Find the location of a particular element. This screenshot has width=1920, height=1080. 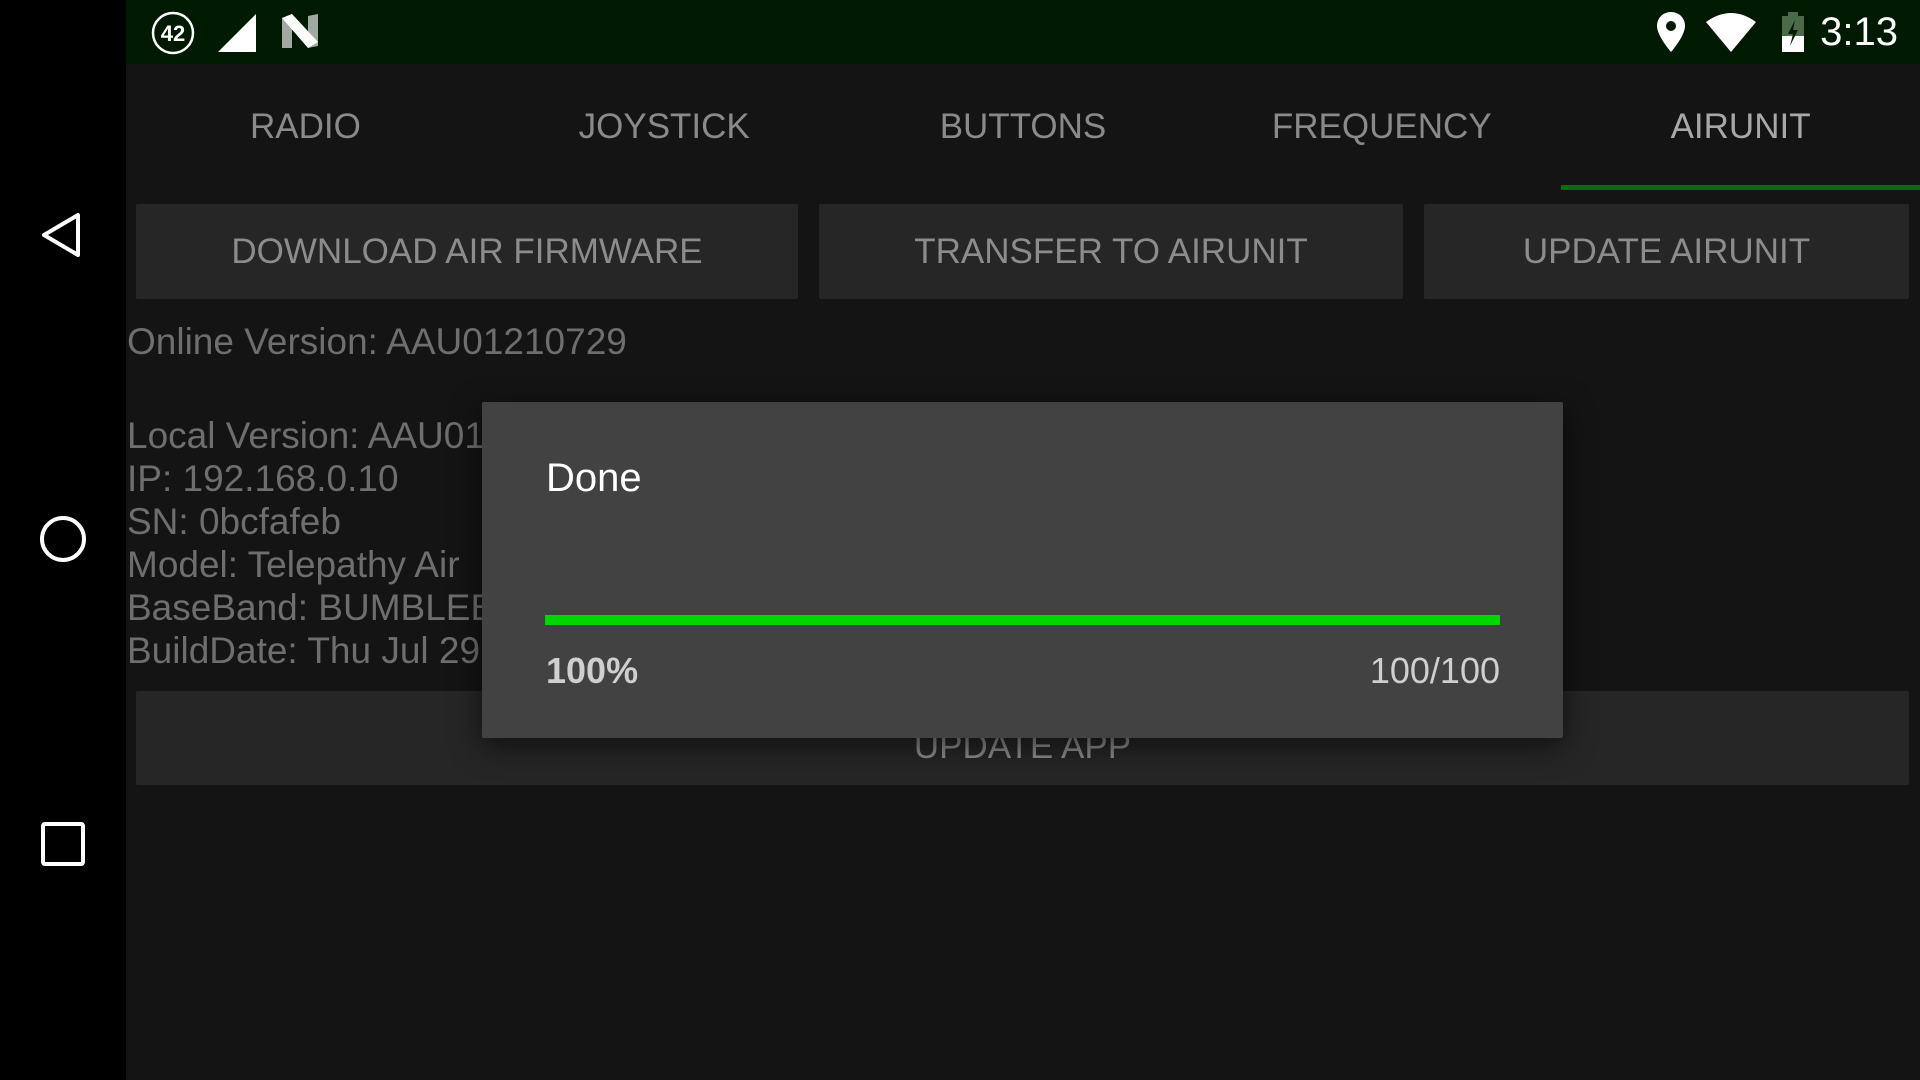

progress-bar is located at coordinates (1022, 620).